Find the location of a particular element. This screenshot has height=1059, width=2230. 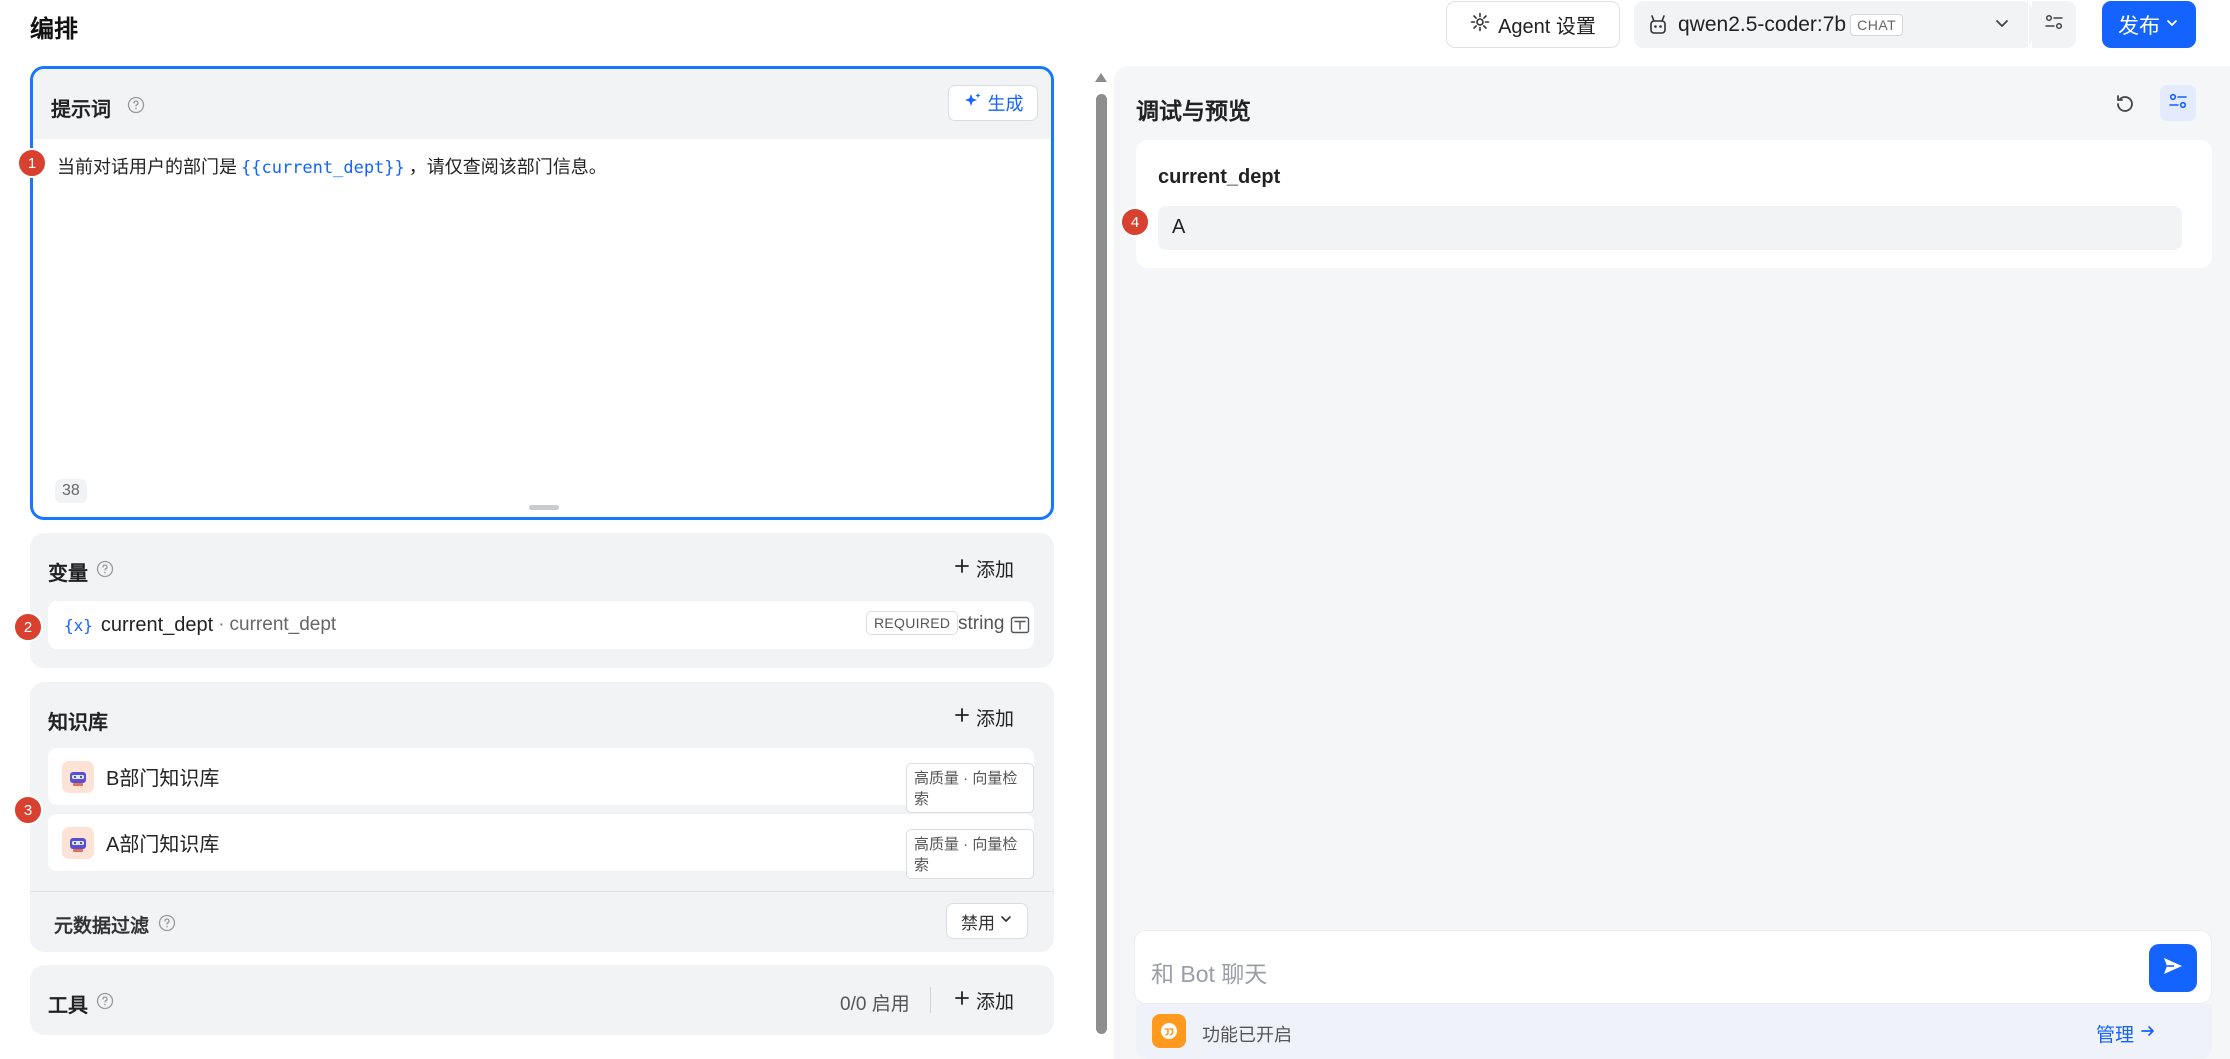

prompt-title: 提示词 is located at coordinates (81, 110).